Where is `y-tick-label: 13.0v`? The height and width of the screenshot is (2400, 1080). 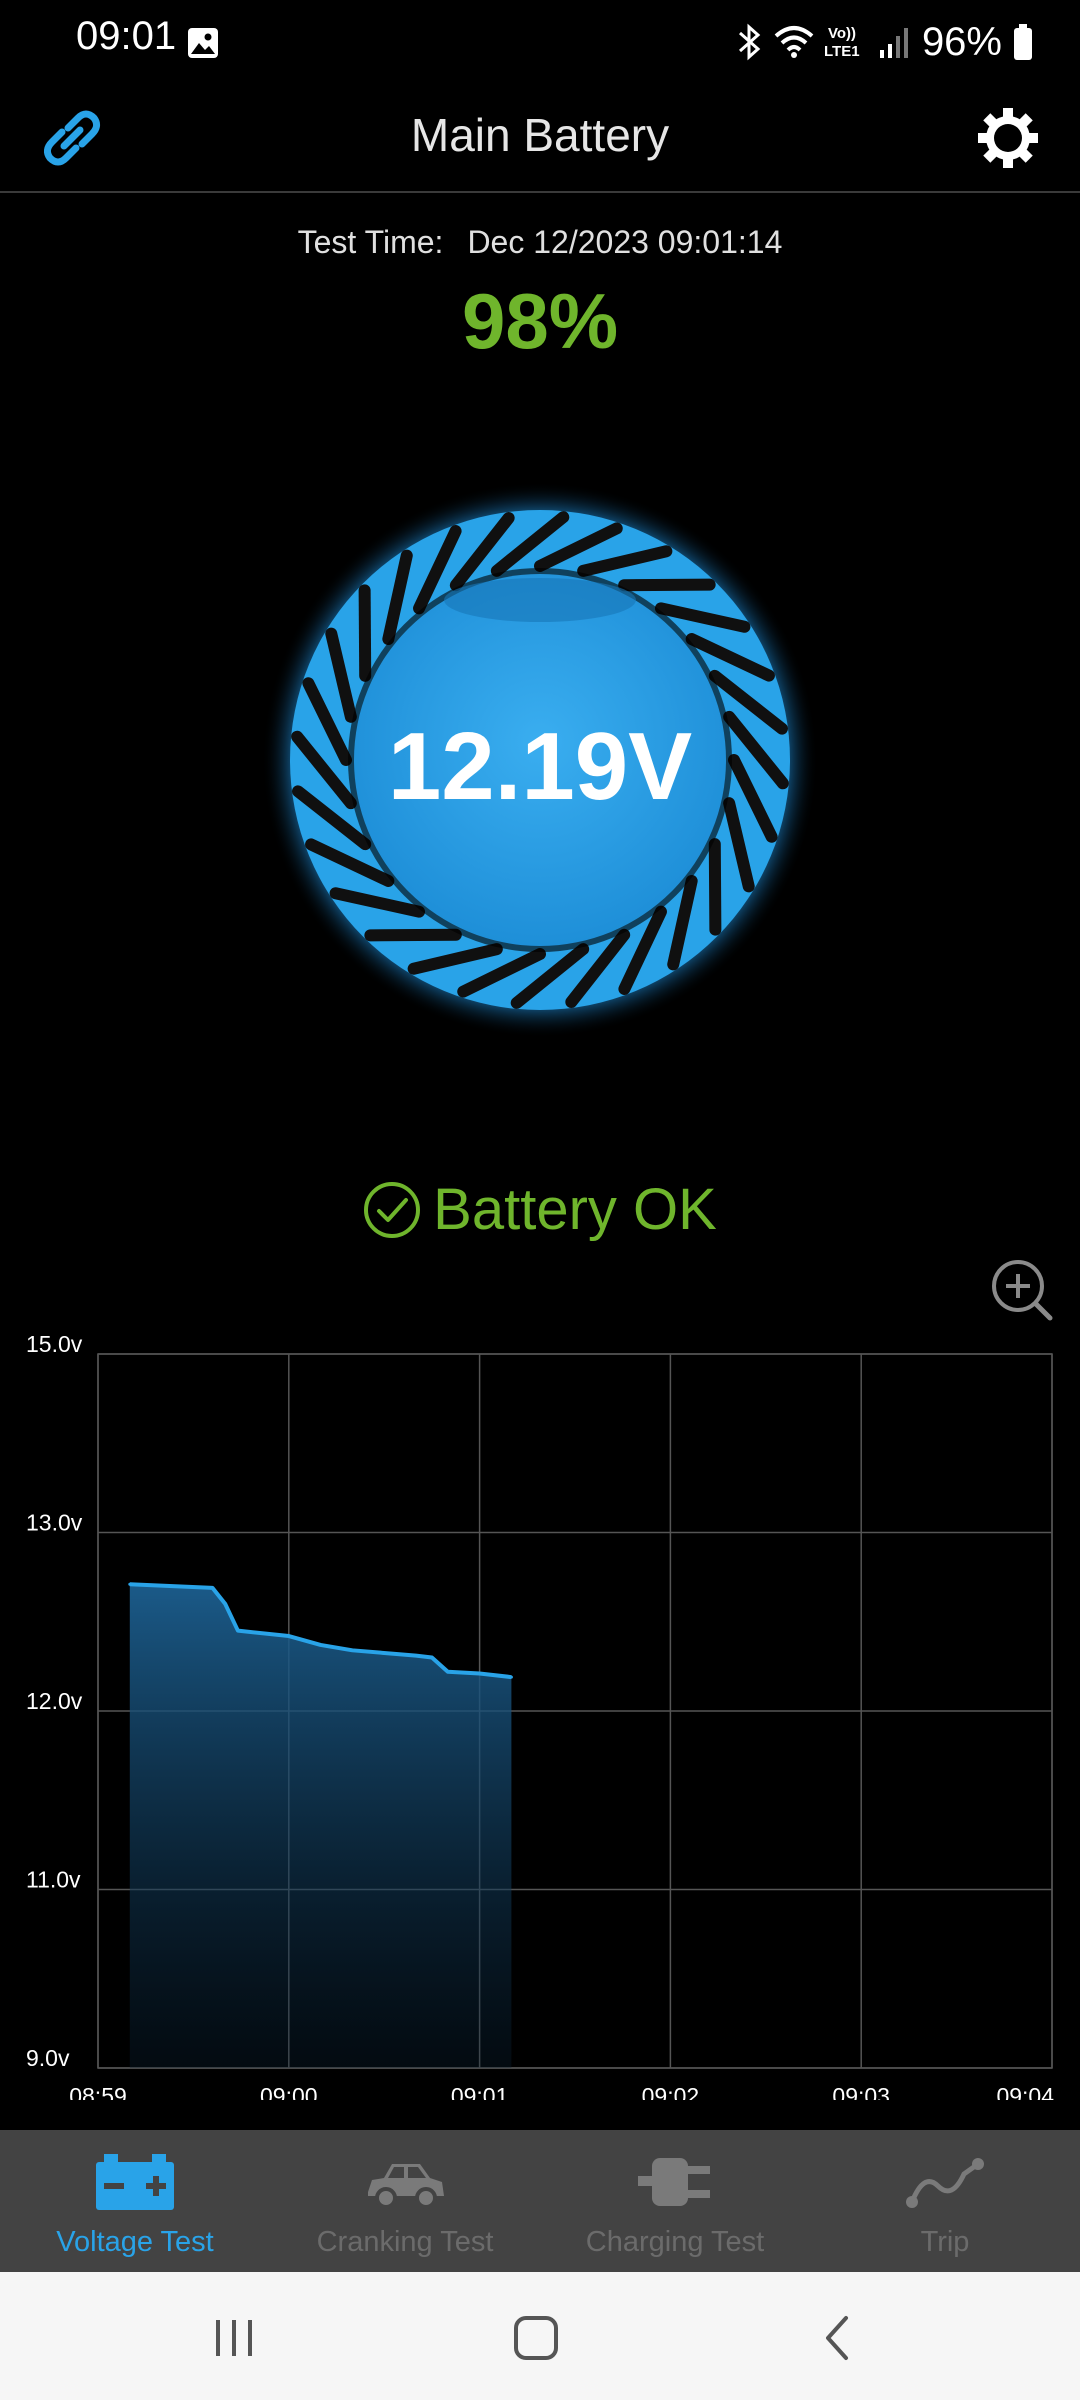 y-tick-label: 13.0v is located at coordinates (54, 1523).